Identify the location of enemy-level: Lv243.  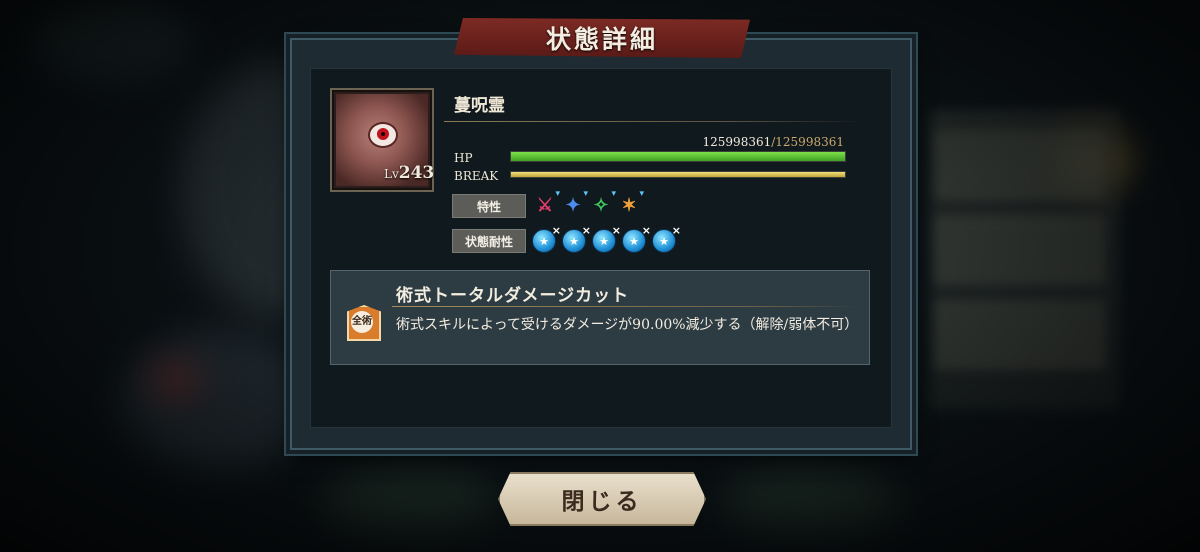
(409, 173).